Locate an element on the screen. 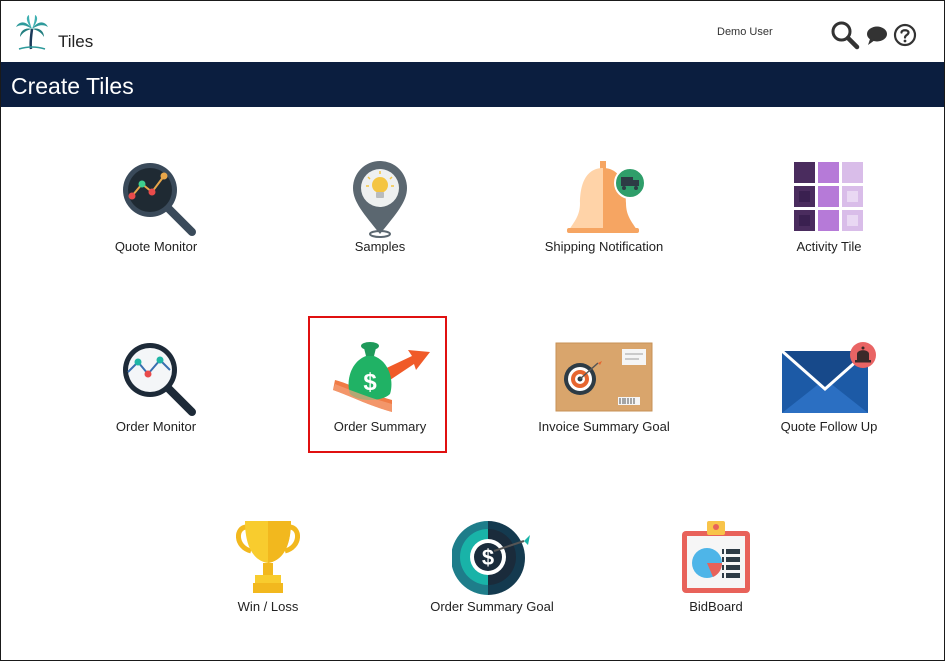 This screenshot has height=661, width=945. tile-label: BidBoard is located at coordinates (716, 606).